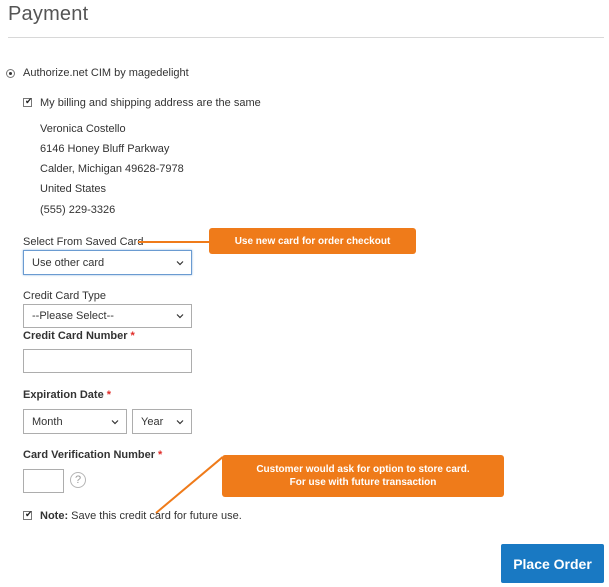  I want to click on store-card-callout-line2: For use with future transaction, so click(363, 482).